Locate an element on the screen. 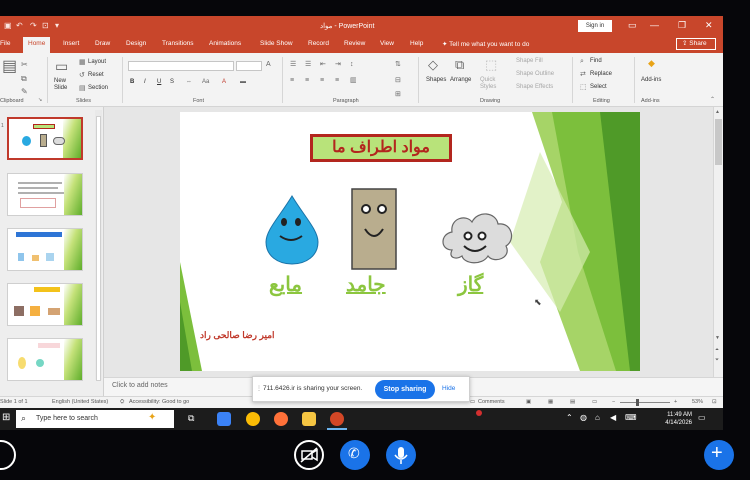  tab-record: Record is located at coordinates (318, 43).